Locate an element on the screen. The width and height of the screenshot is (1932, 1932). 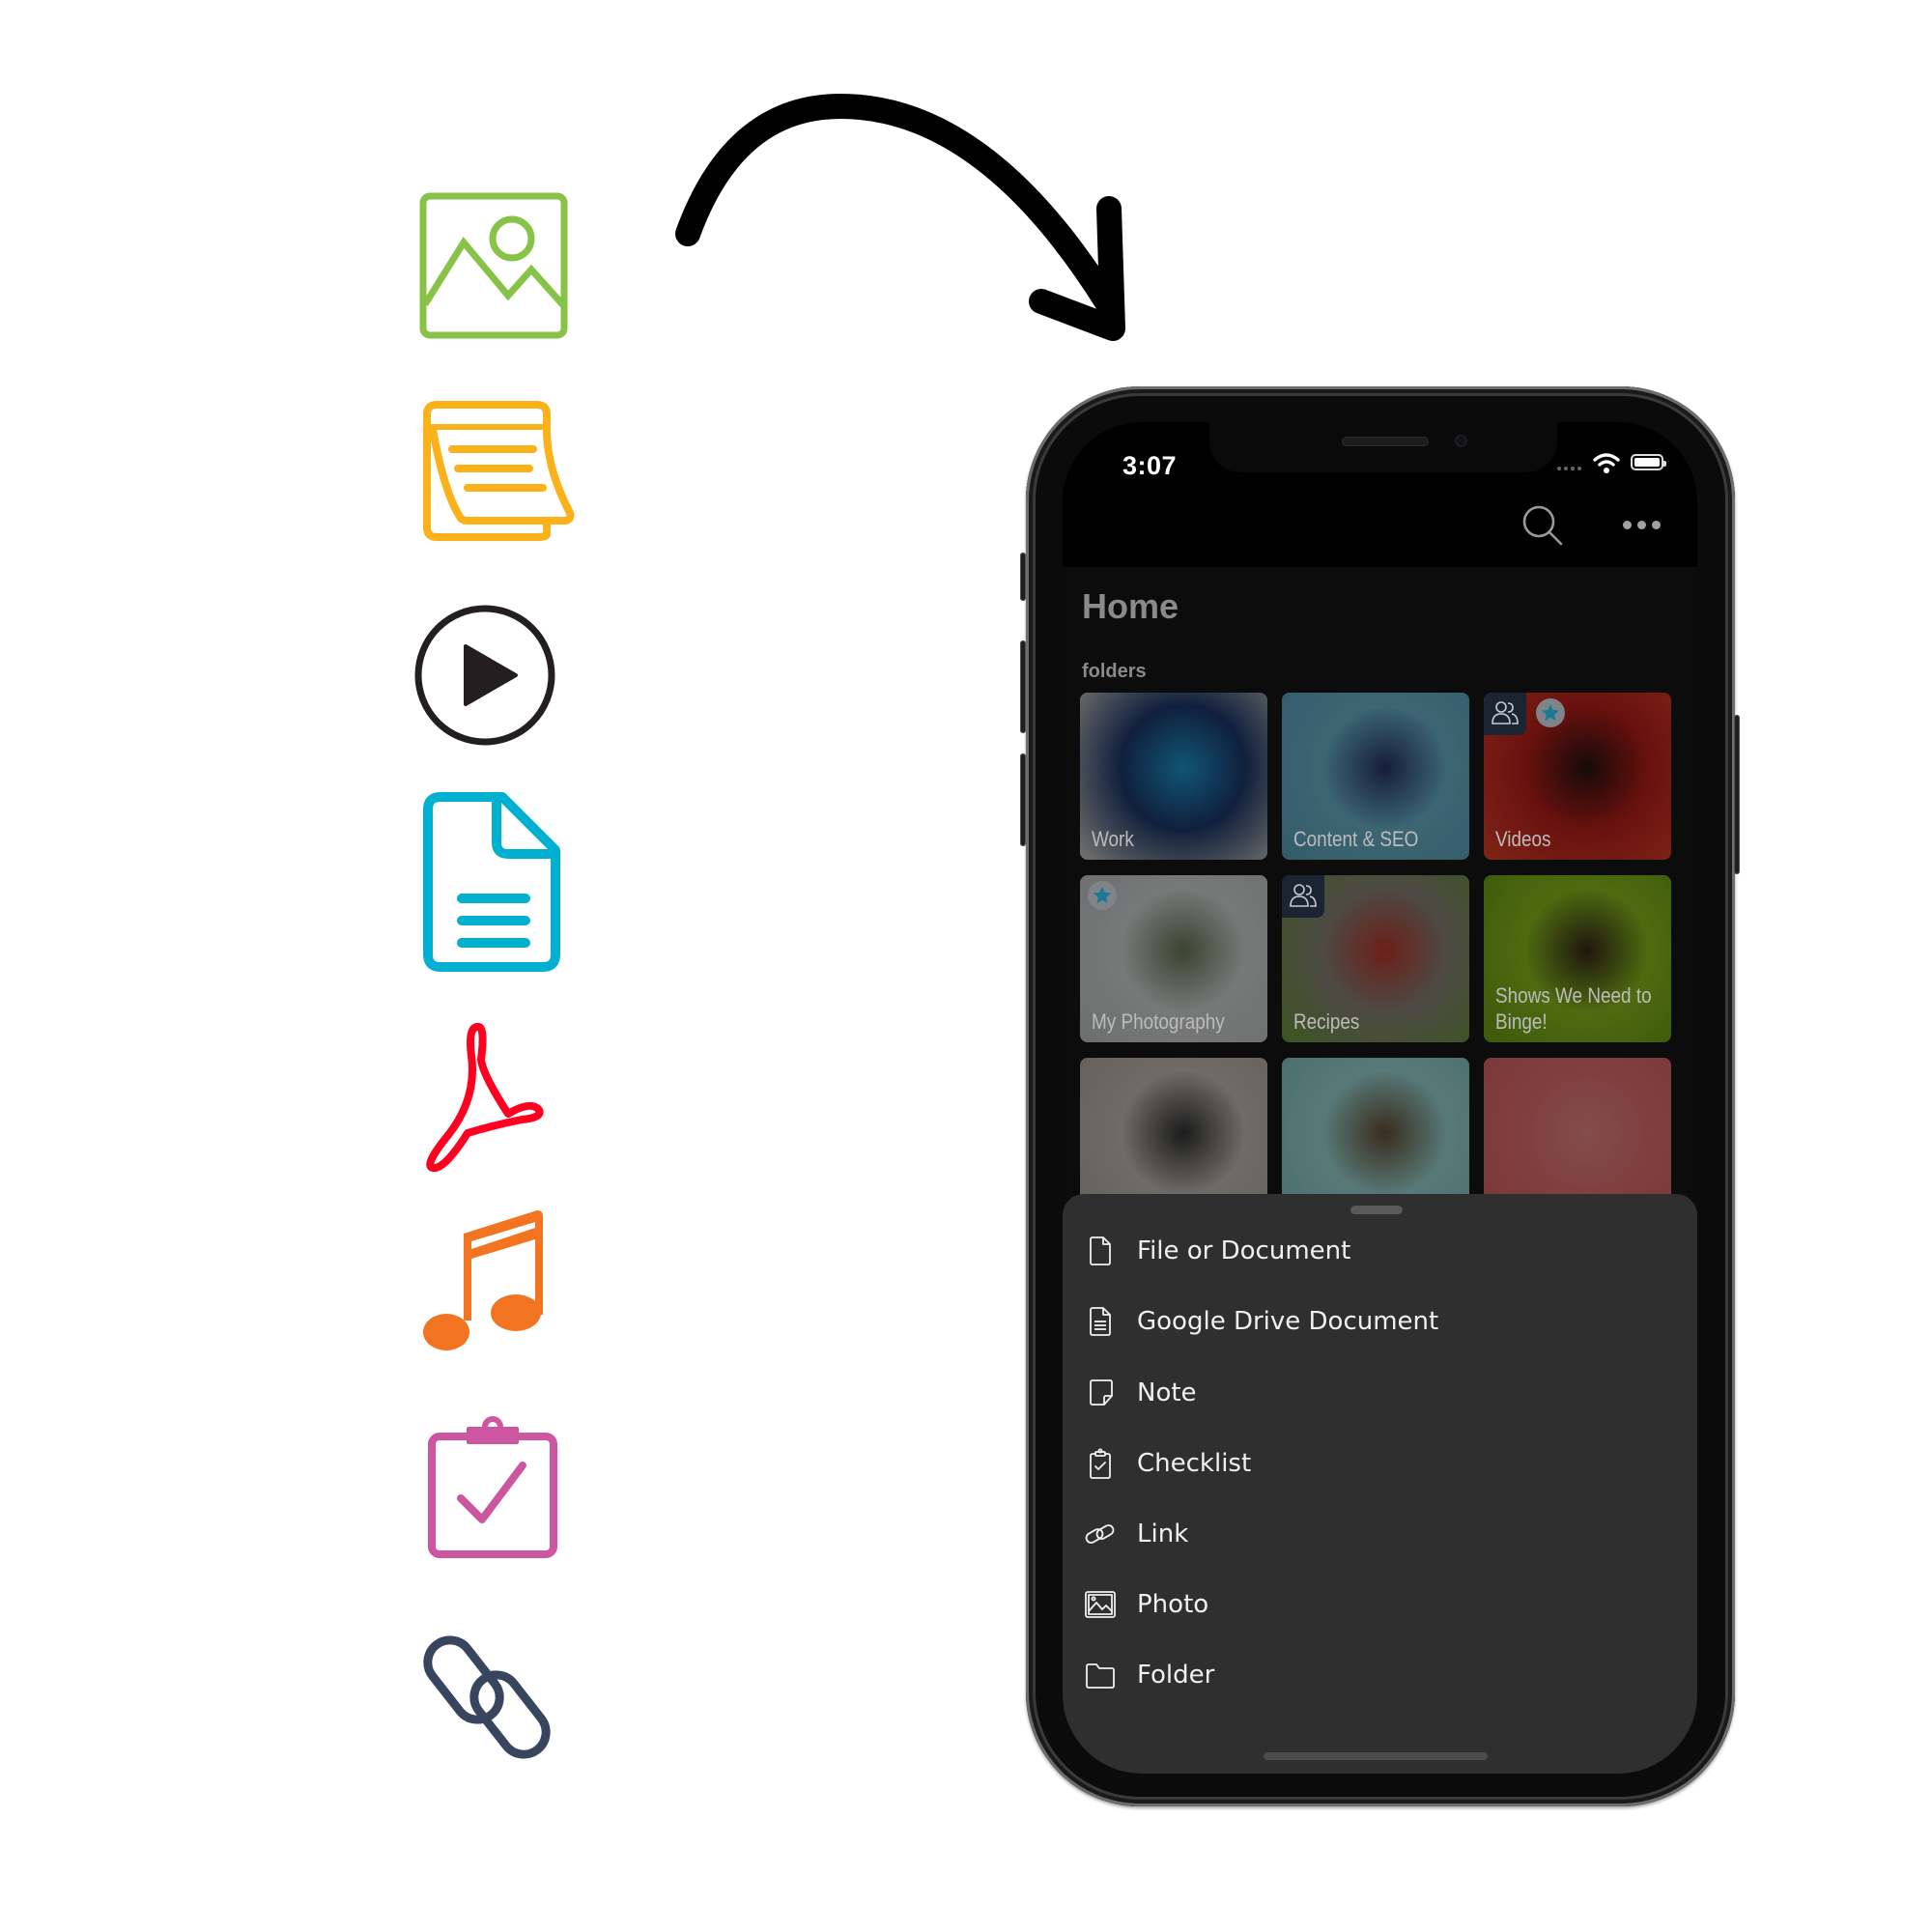
note-icon is located at coordinates (1100, 1393).